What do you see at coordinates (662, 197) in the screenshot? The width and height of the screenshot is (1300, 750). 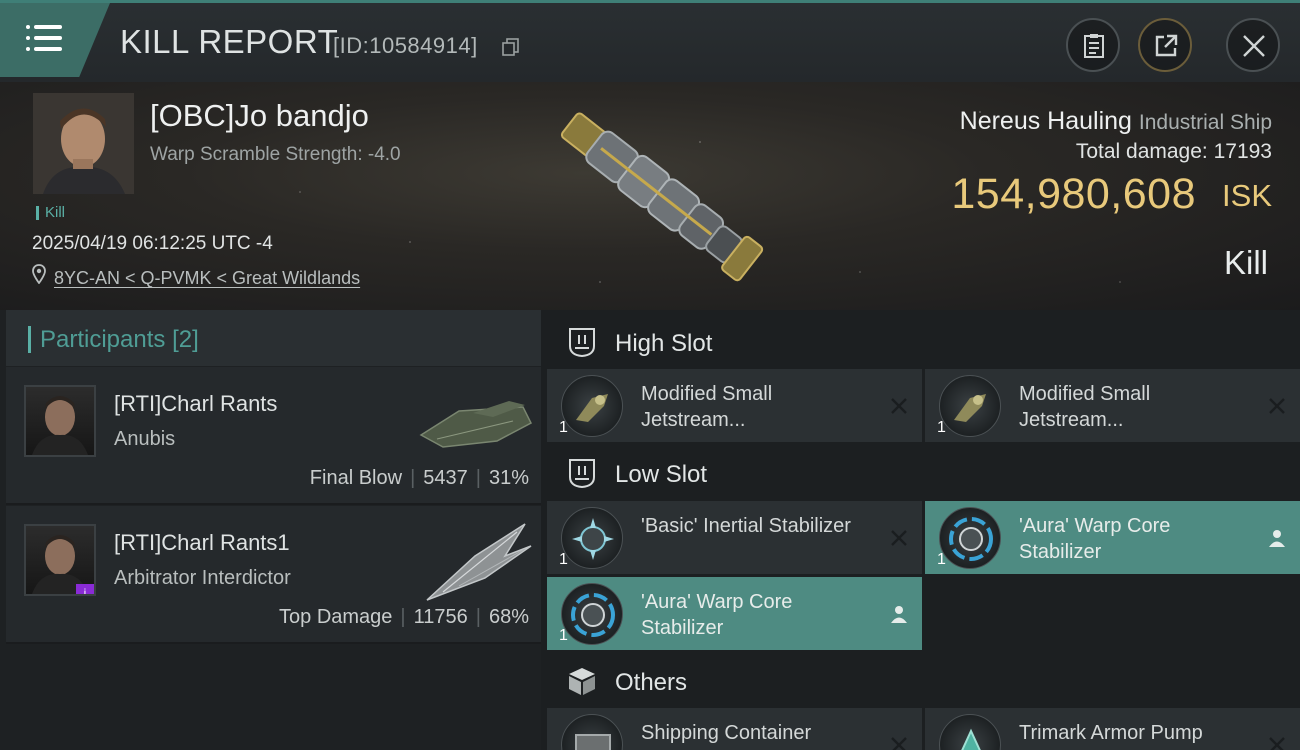 I see `ship-render-image` at bounding box center [662, 197].